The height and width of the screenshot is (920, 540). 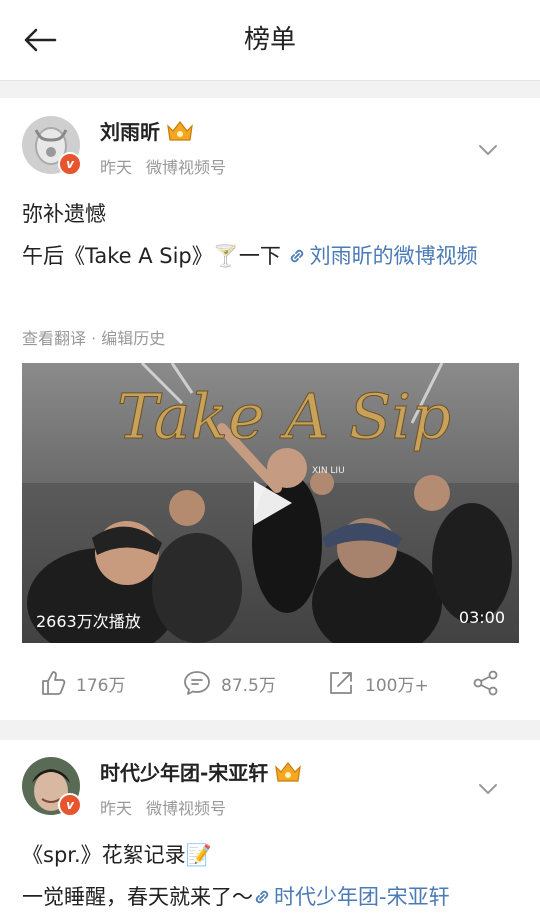 I want to click on play-icon, so click(x=272, y=505).